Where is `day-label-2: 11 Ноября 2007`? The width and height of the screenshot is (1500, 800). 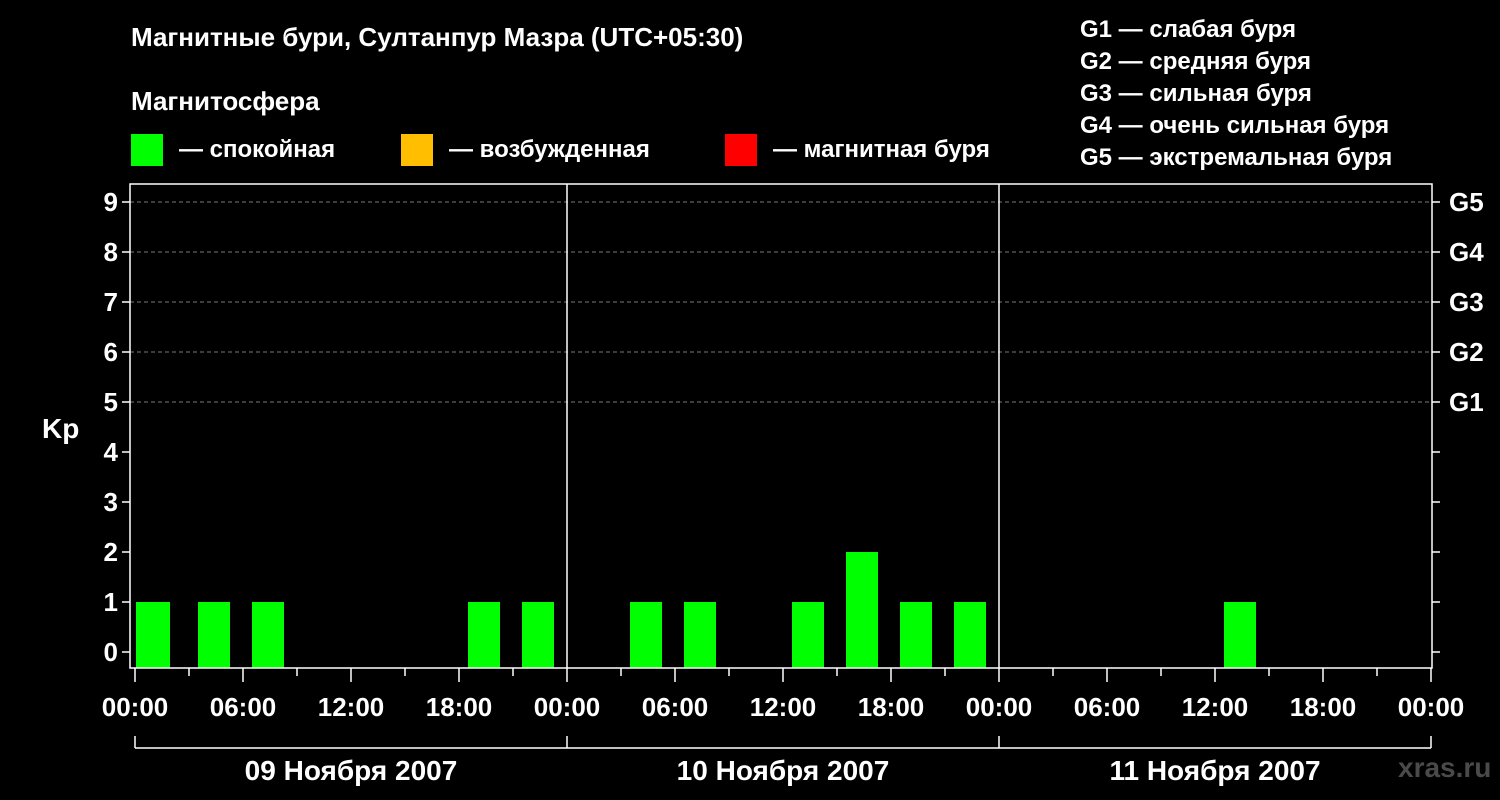
day-label-2: 11 Ноября 2007 is located at coordinates (1214, 770).